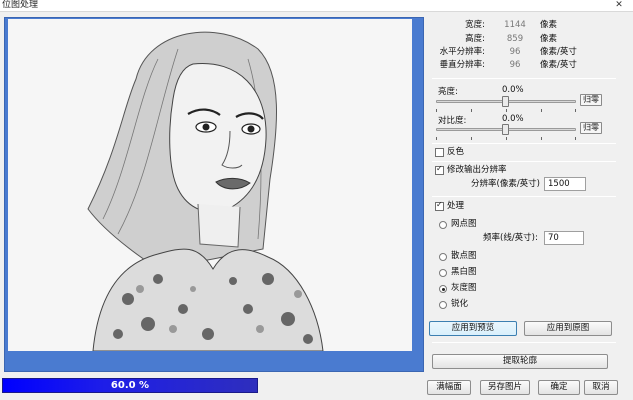 The width and height of the screenshot is (633, 400). Describe the element at coordinates (591, 100) in the screenshot. I see `brightness-reset-button: 归零` at that location.